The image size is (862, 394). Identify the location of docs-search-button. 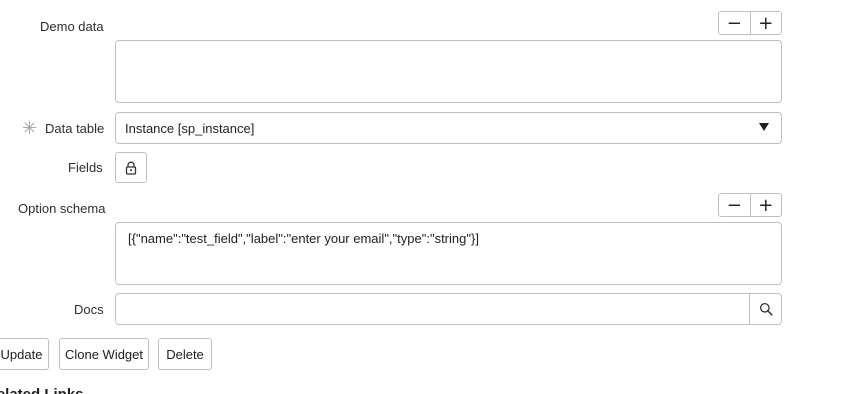
(766, 309).